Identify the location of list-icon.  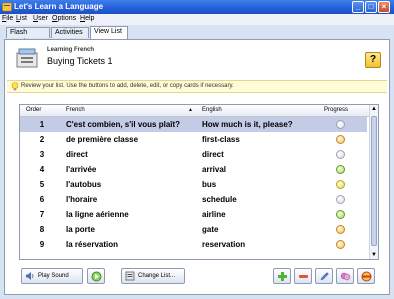
(130, 276).